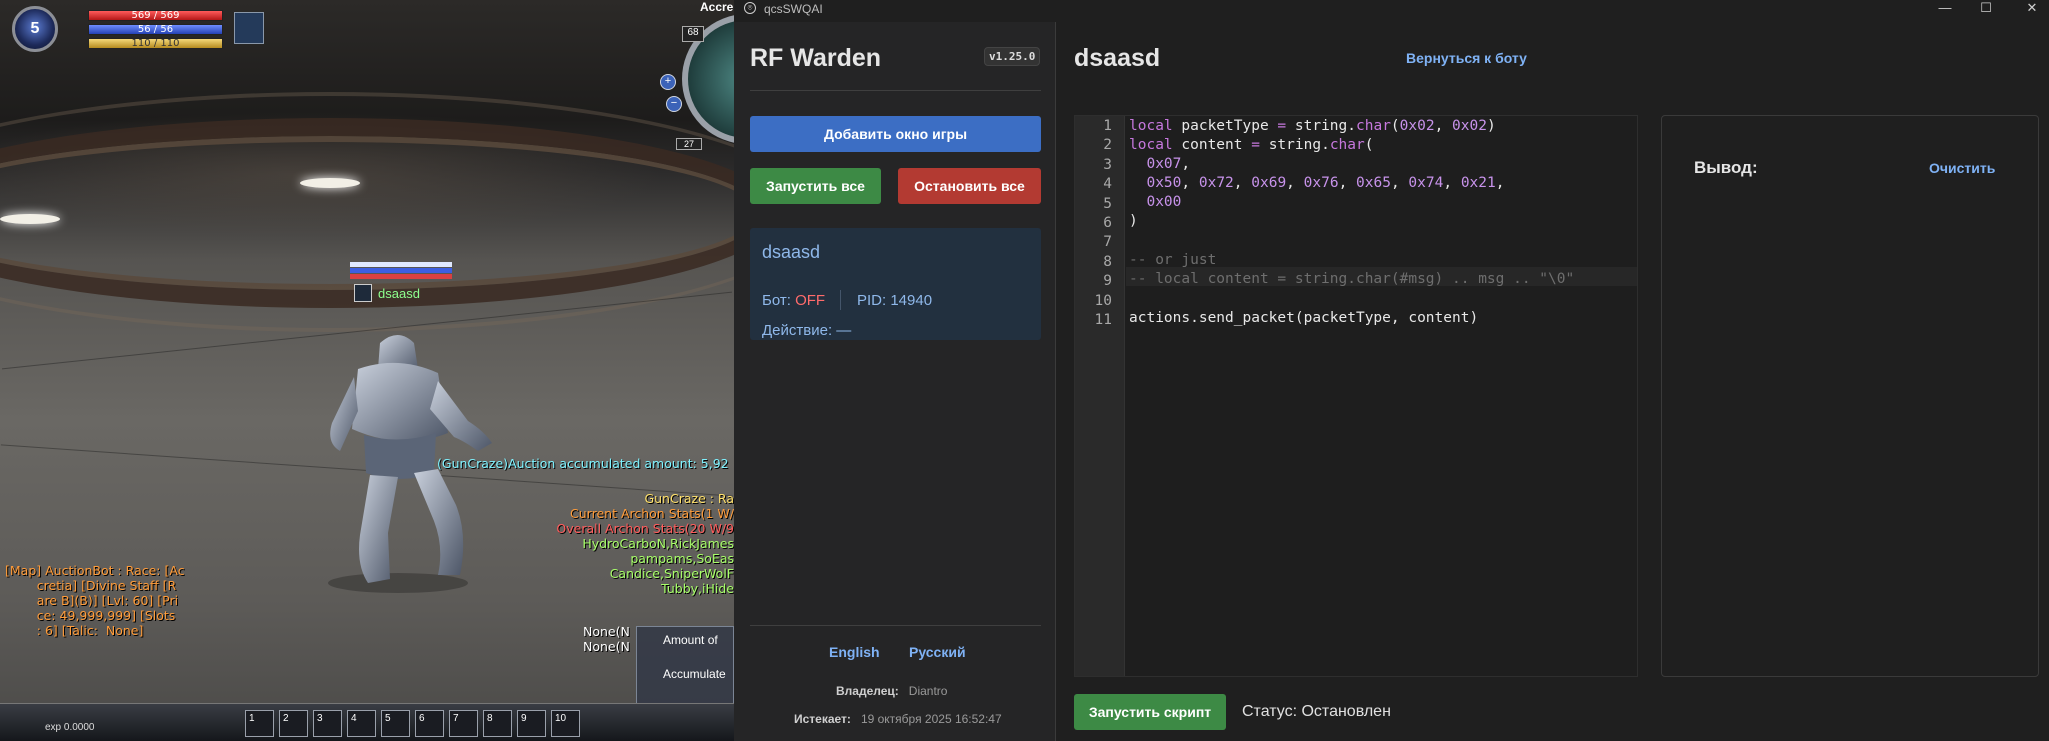 The image size is (2049, 741). I want to click on line-number: 2, so click(1107, 145).